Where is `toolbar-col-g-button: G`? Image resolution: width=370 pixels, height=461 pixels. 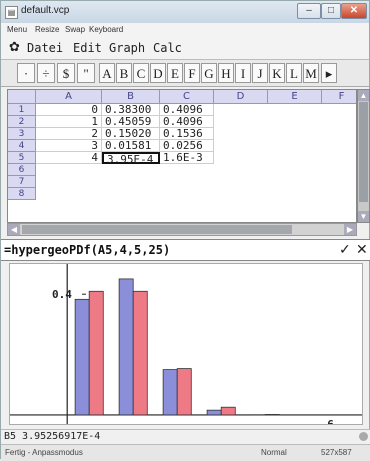 toolbar-col-g-button: G is located at coordinates (209, 73).